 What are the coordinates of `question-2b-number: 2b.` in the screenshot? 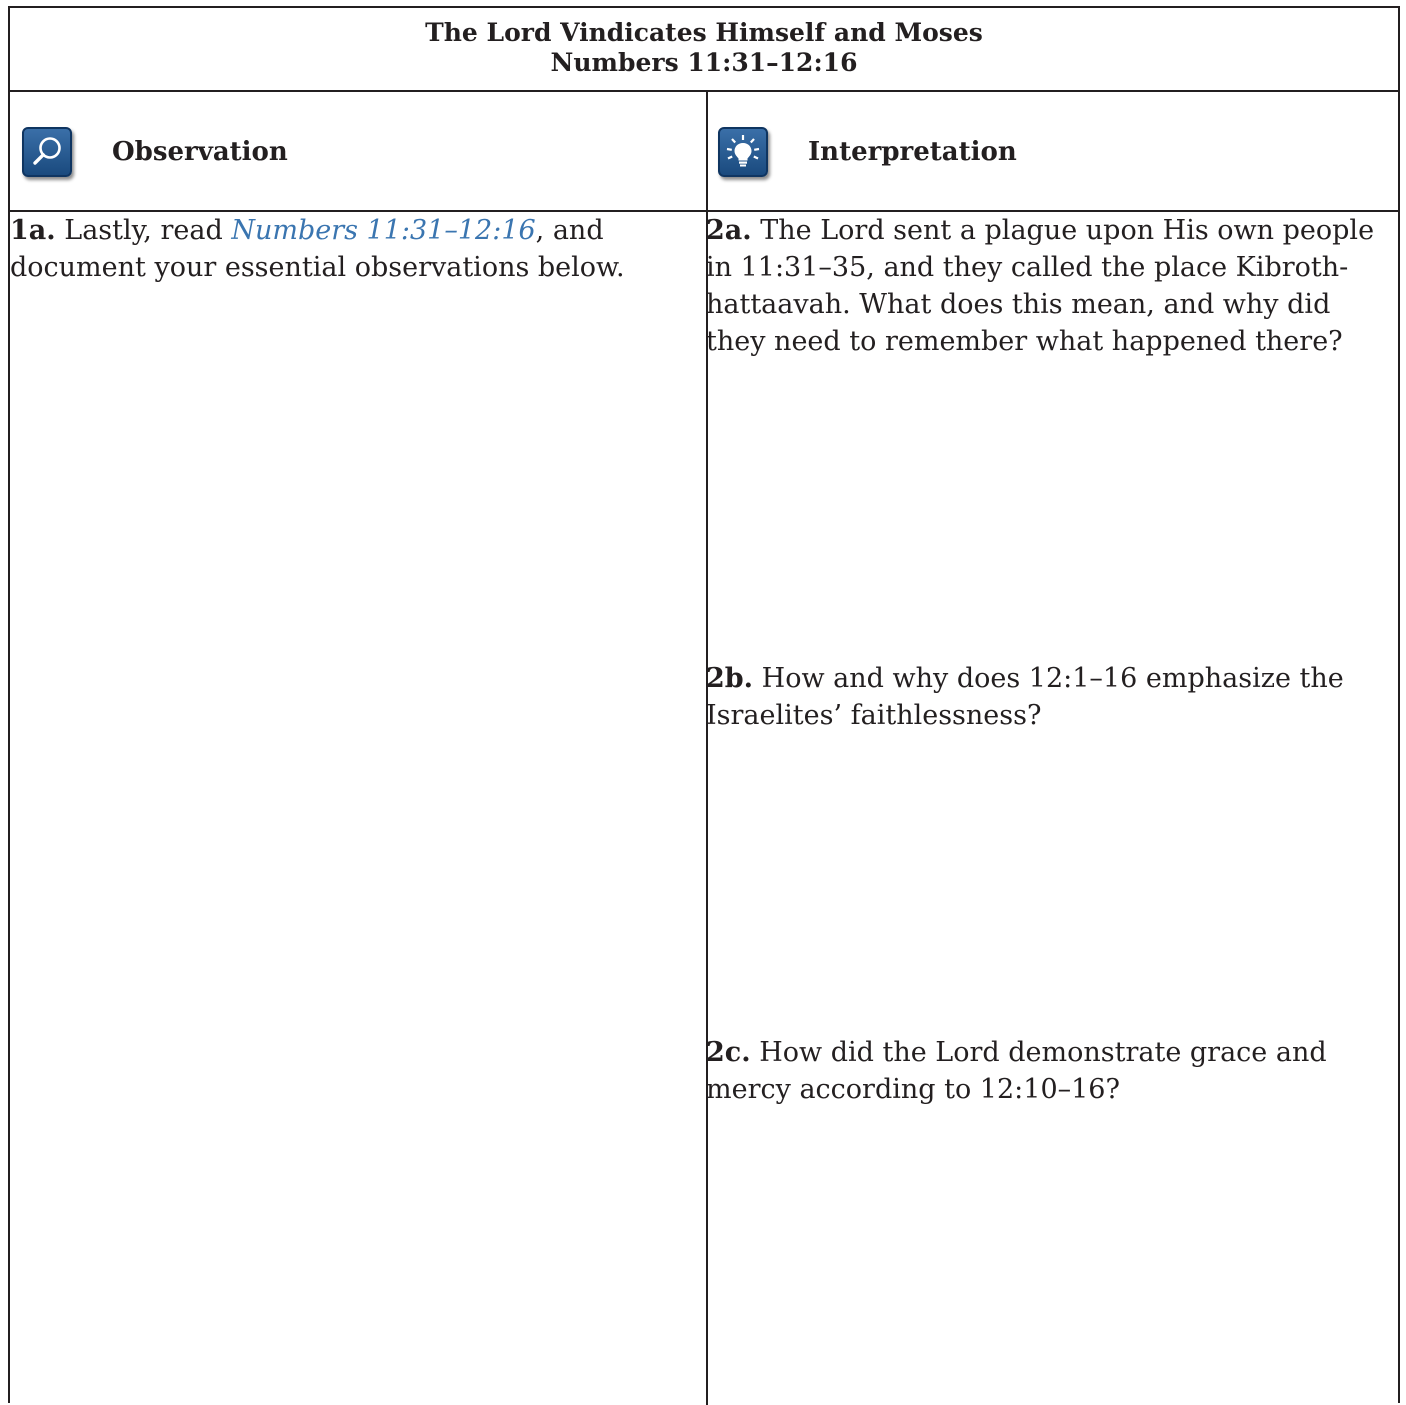 It's located at (730, 678).